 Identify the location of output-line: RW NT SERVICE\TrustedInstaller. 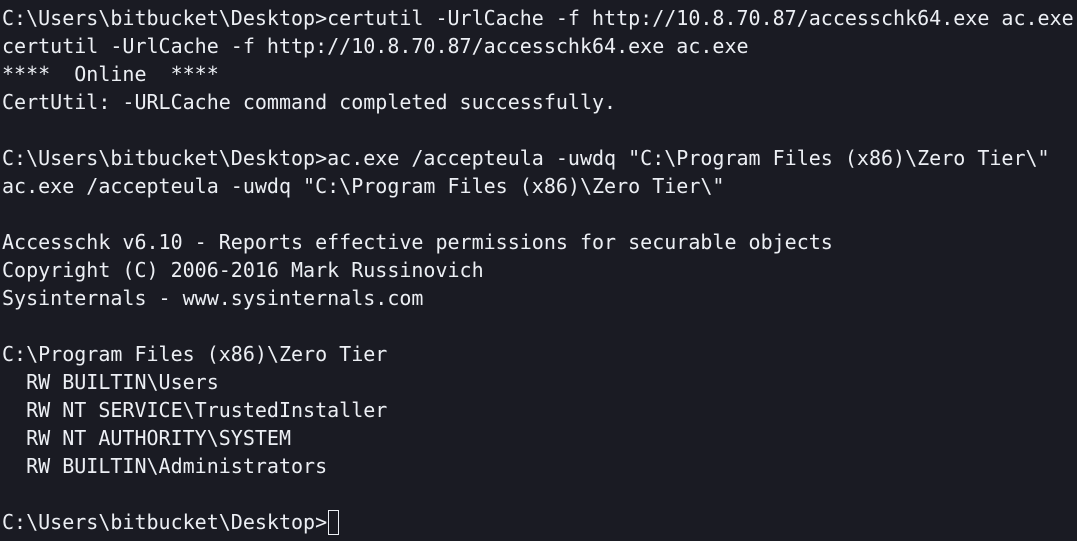
(195, 410).